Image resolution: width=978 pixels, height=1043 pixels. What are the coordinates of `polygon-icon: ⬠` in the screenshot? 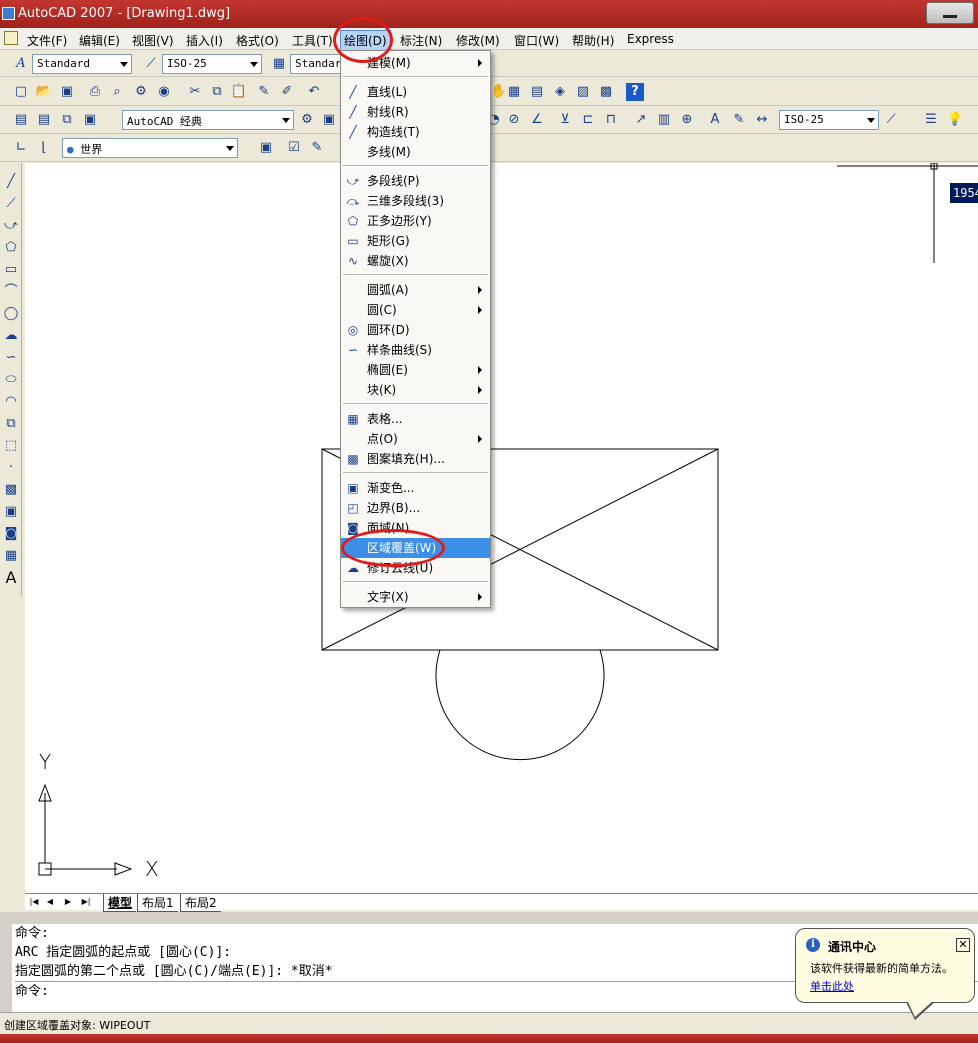 It's located at (11, 248).